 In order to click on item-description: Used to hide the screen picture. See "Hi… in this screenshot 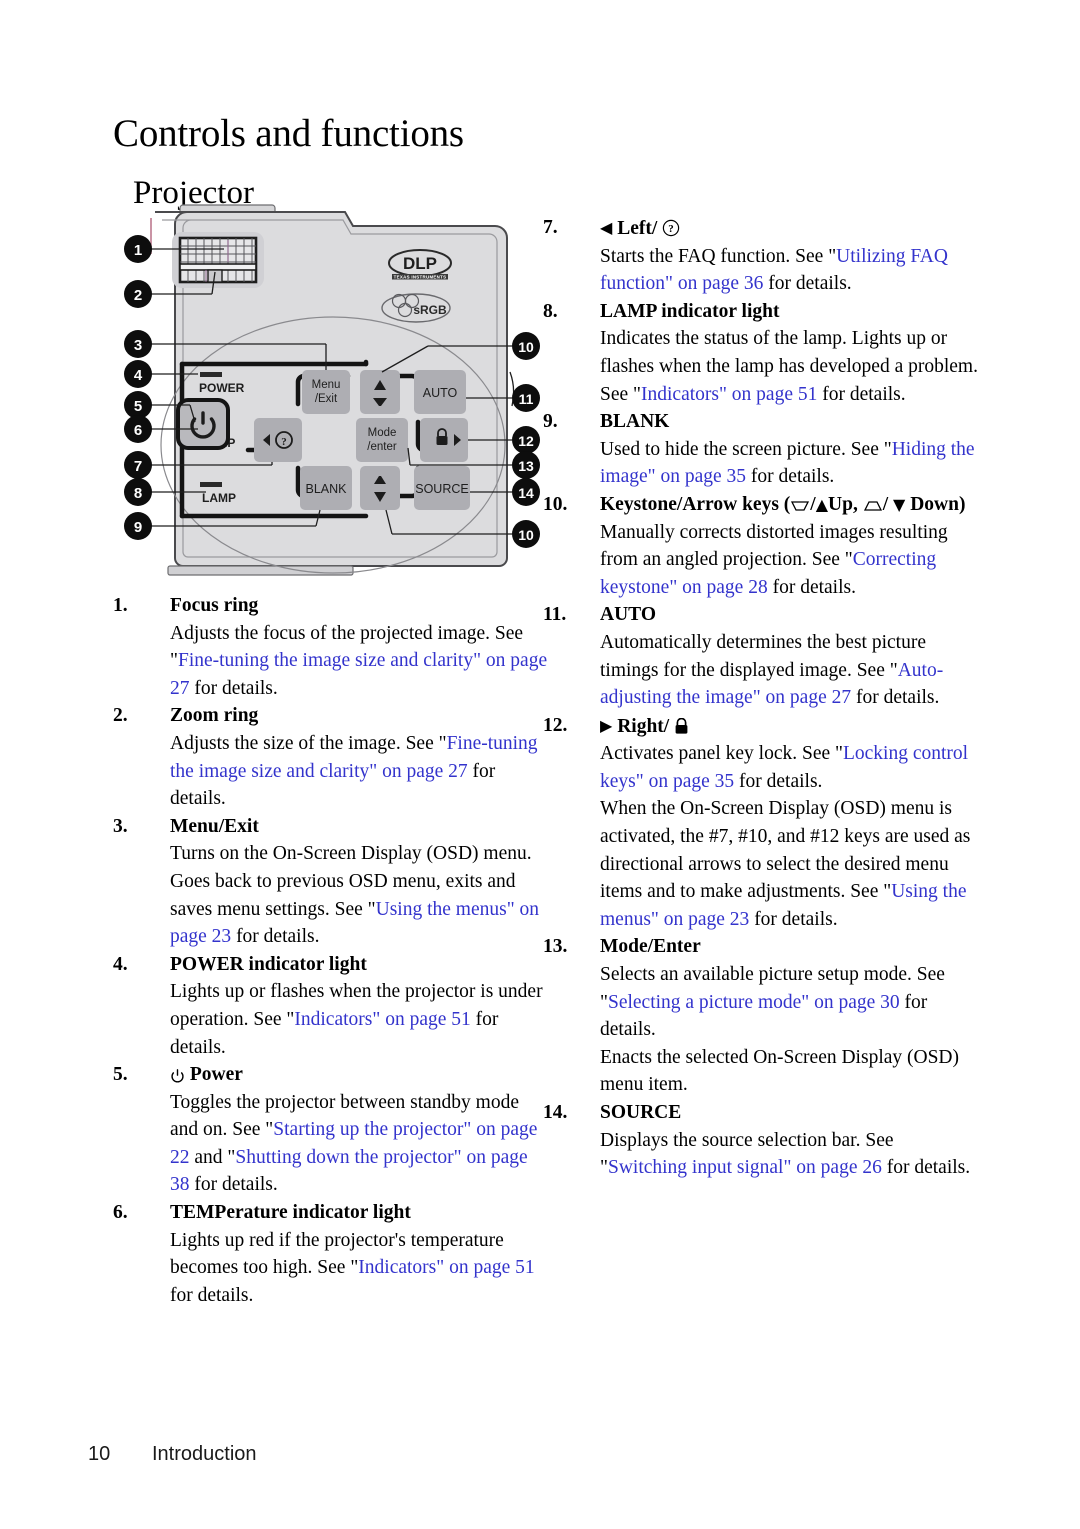, I will do `click(787, 463)`.